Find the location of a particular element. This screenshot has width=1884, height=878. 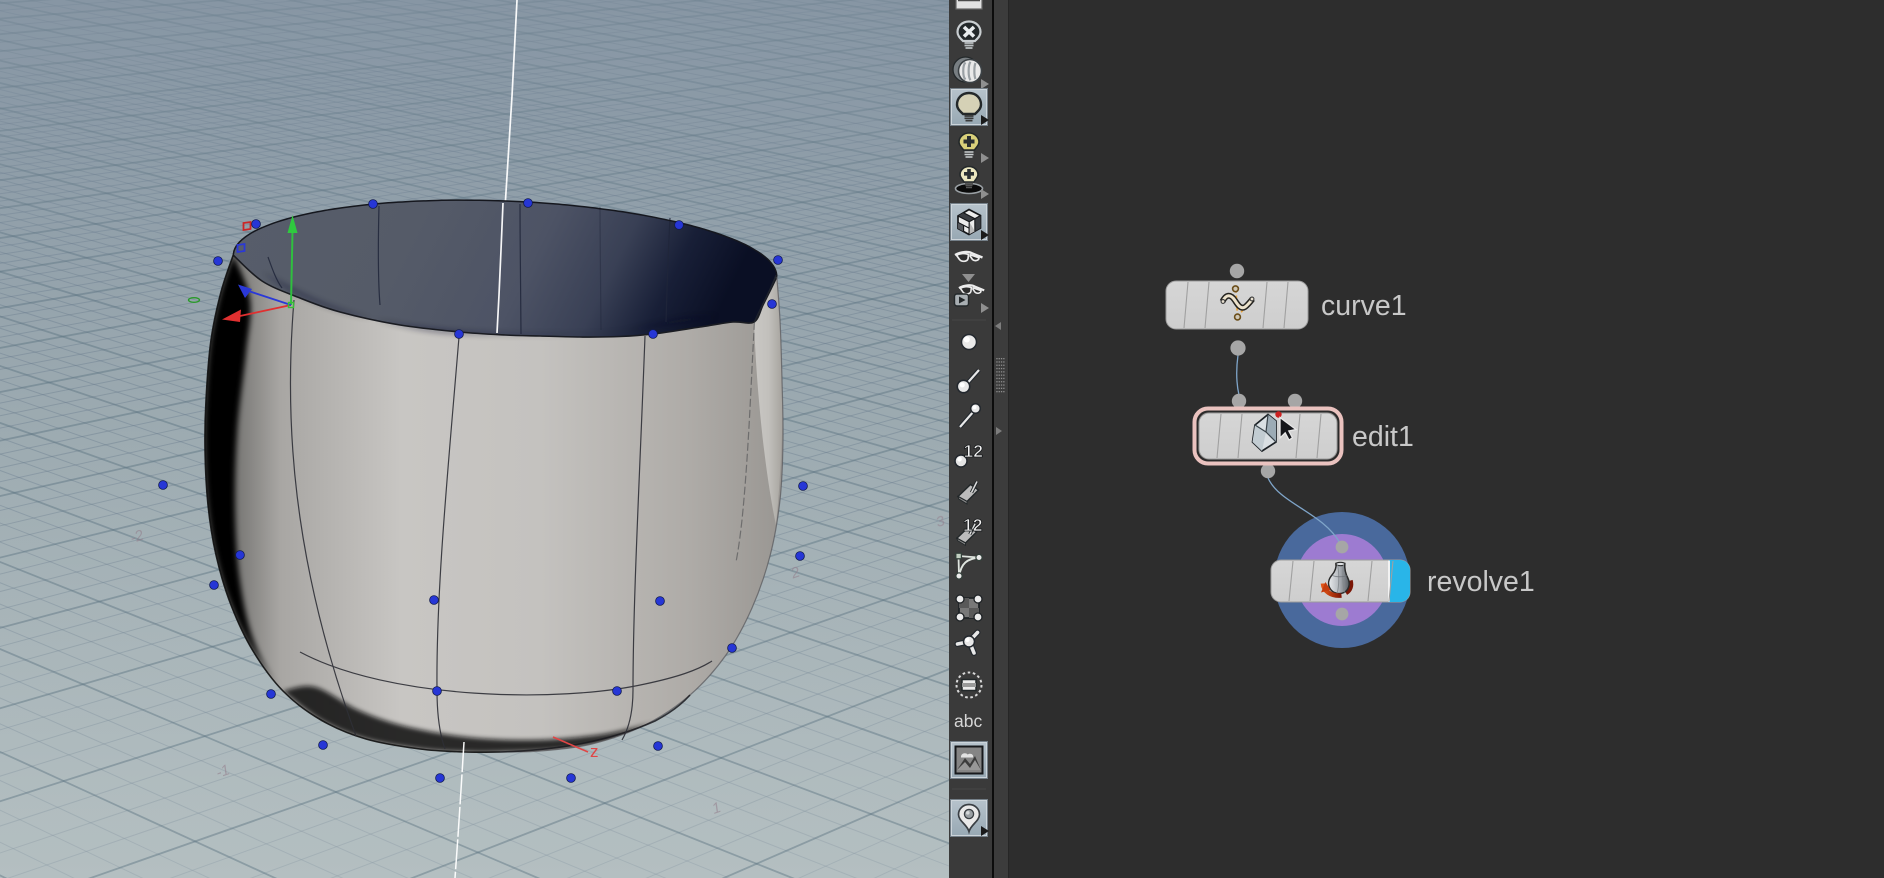

svg-text: abc is located at coordinates (968, 721).